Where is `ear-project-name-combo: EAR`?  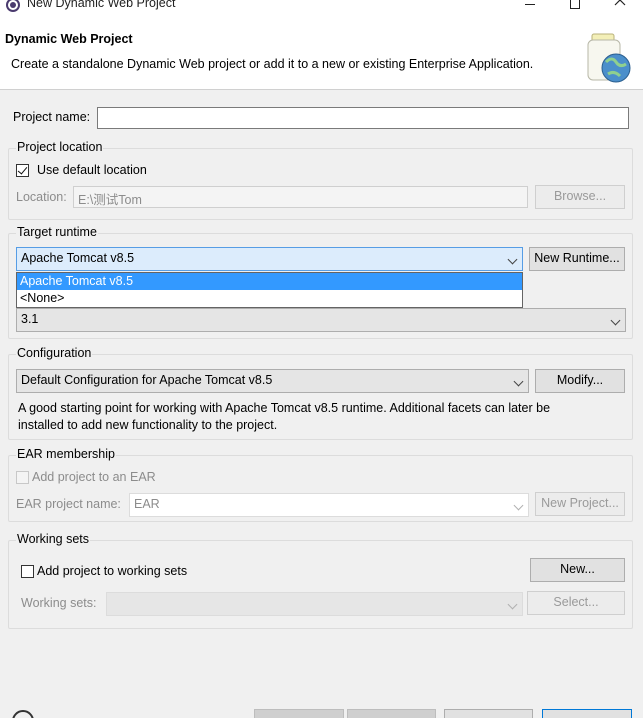 ear-project-name-combo: EAR is located at coordinates (329, 505).